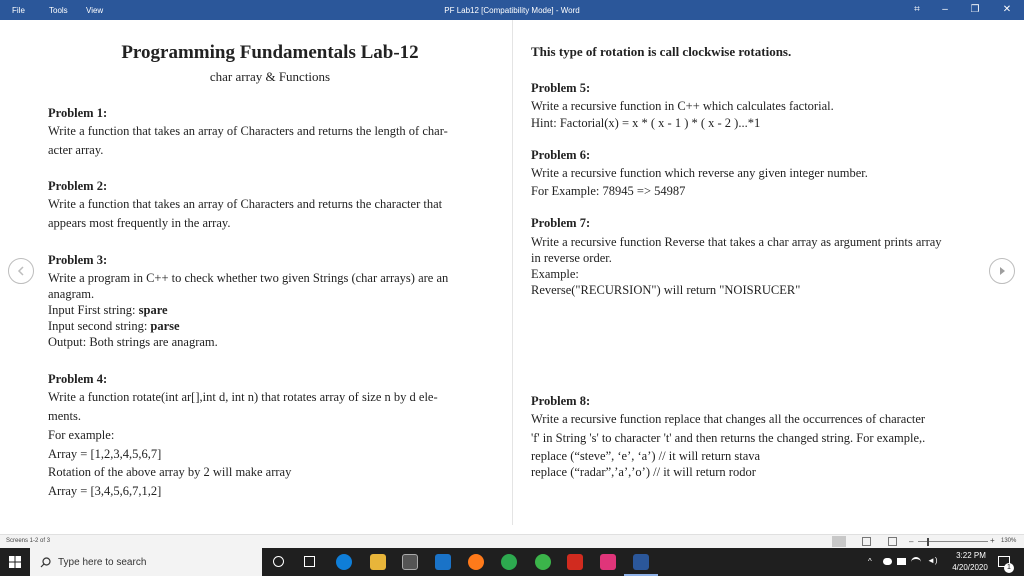 The width and height of the screenshot is (1024, 576). I want to click on chevron-left-icon, so click(20, 271).